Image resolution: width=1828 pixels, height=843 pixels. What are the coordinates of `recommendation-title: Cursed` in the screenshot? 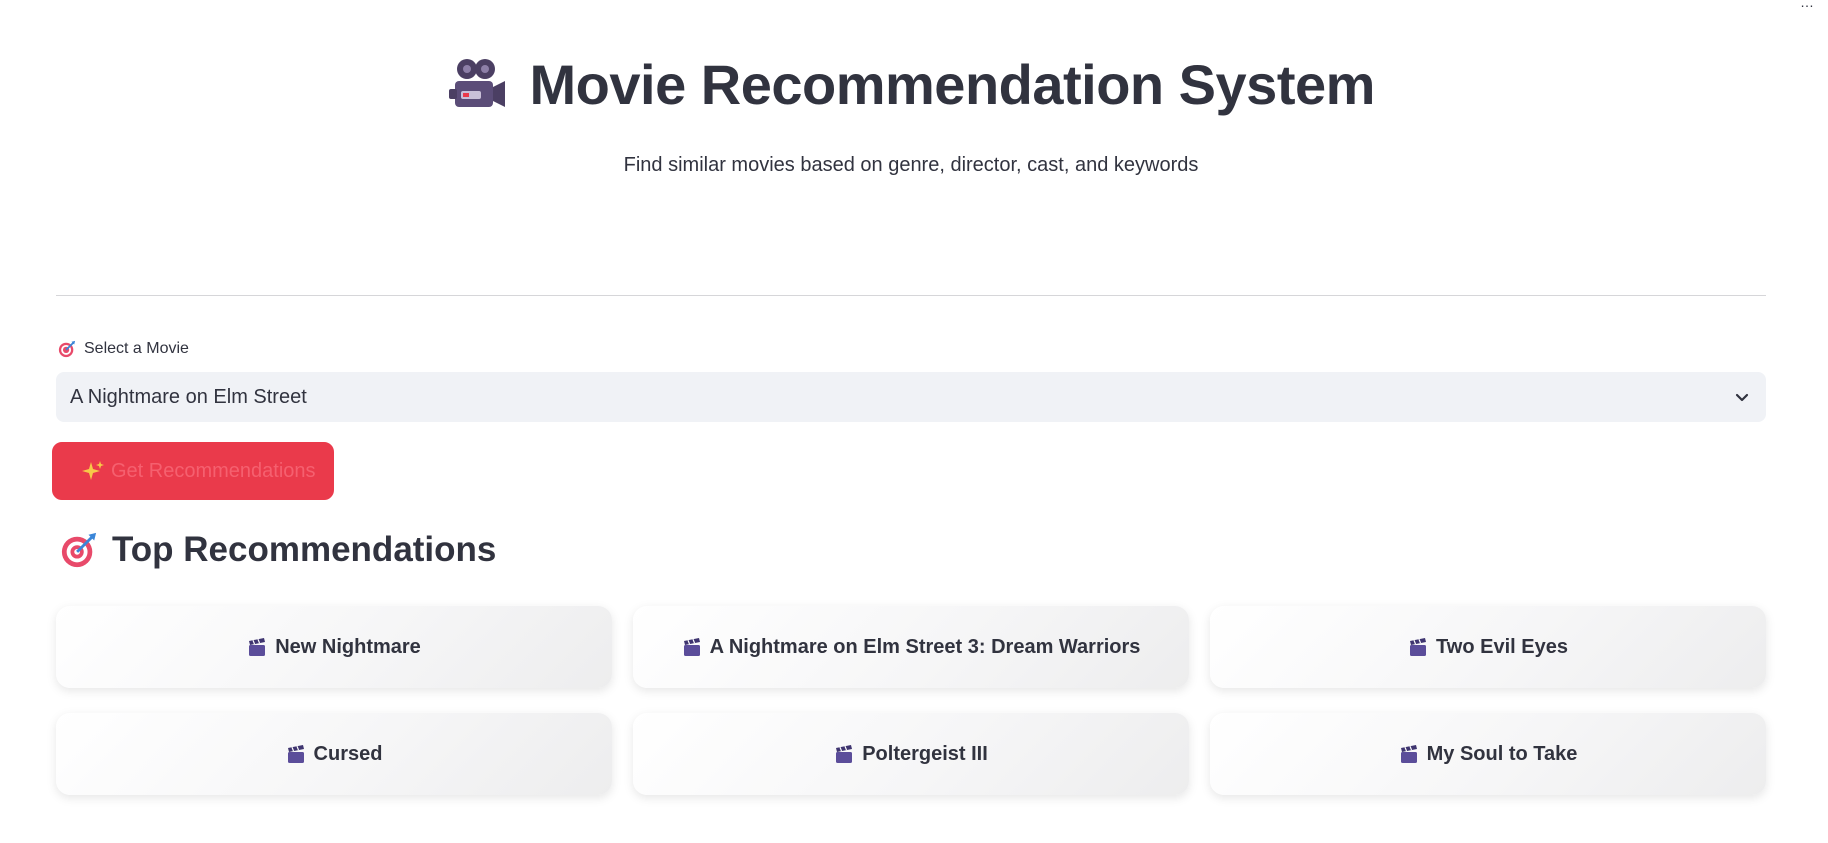 It's located at (348, 753).